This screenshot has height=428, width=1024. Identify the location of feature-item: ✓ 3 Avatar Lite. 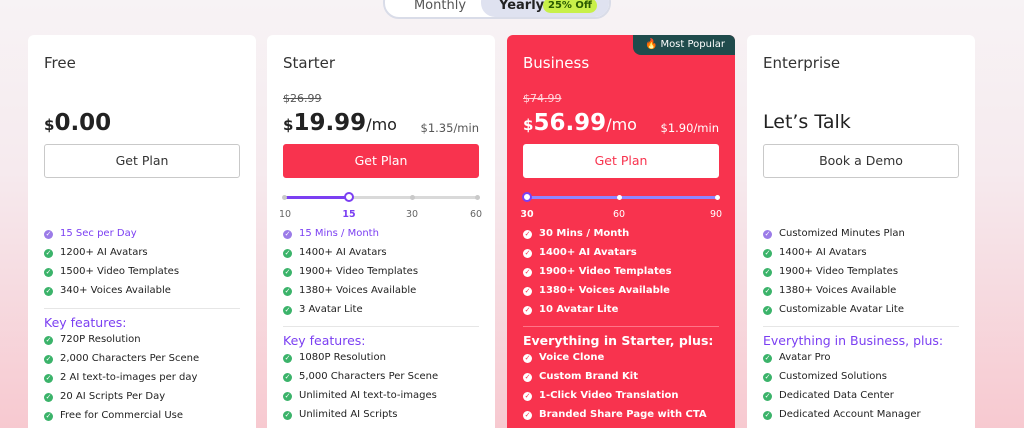
(323, 309).